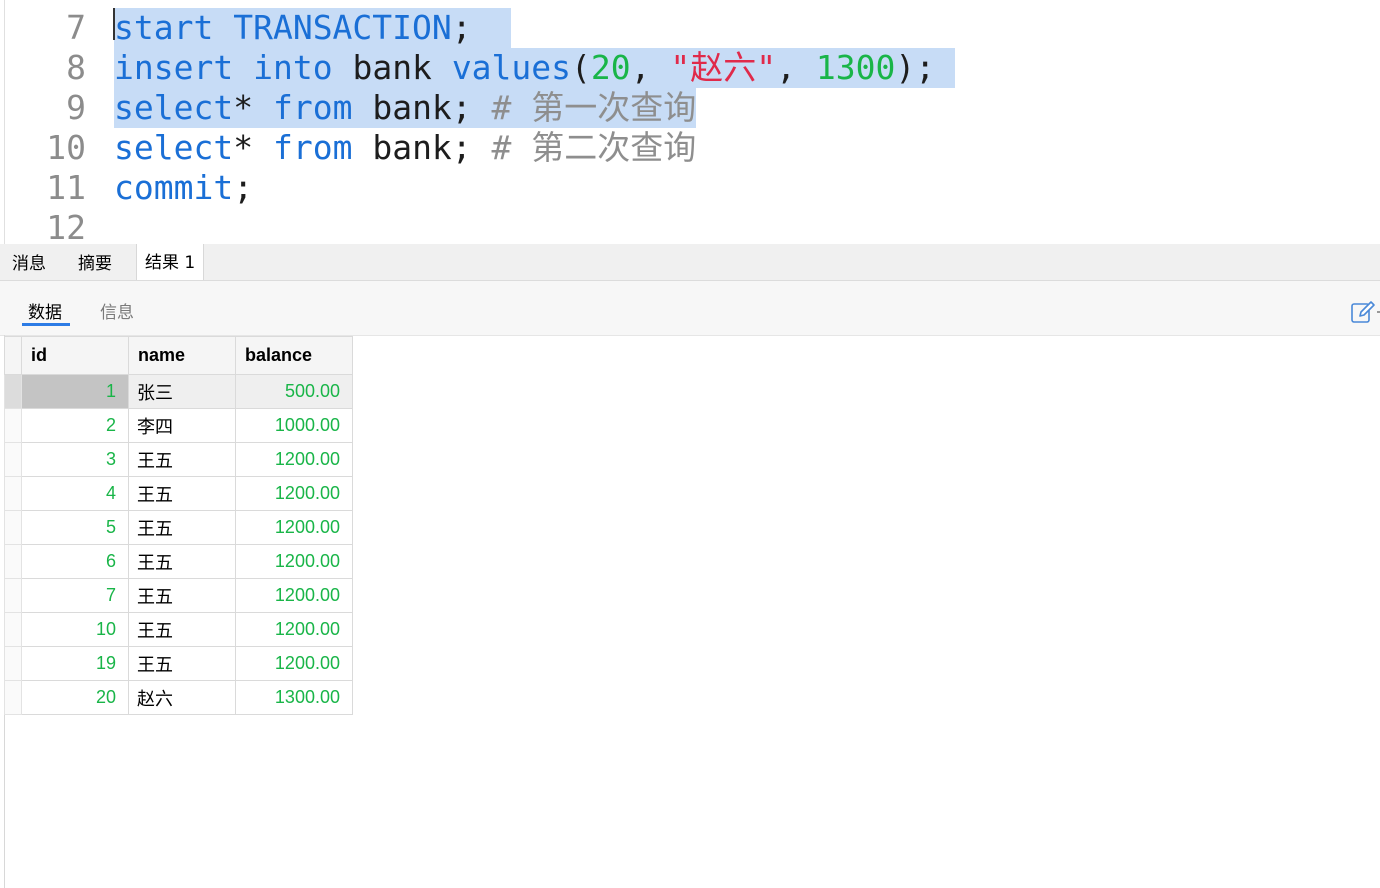 Image resolution: width=1380 pixels, height=888 pixels. What do you see at coordinates (76, 107) in the screenshot?
I see `line-number: 9` at bounding box center [76, 107].